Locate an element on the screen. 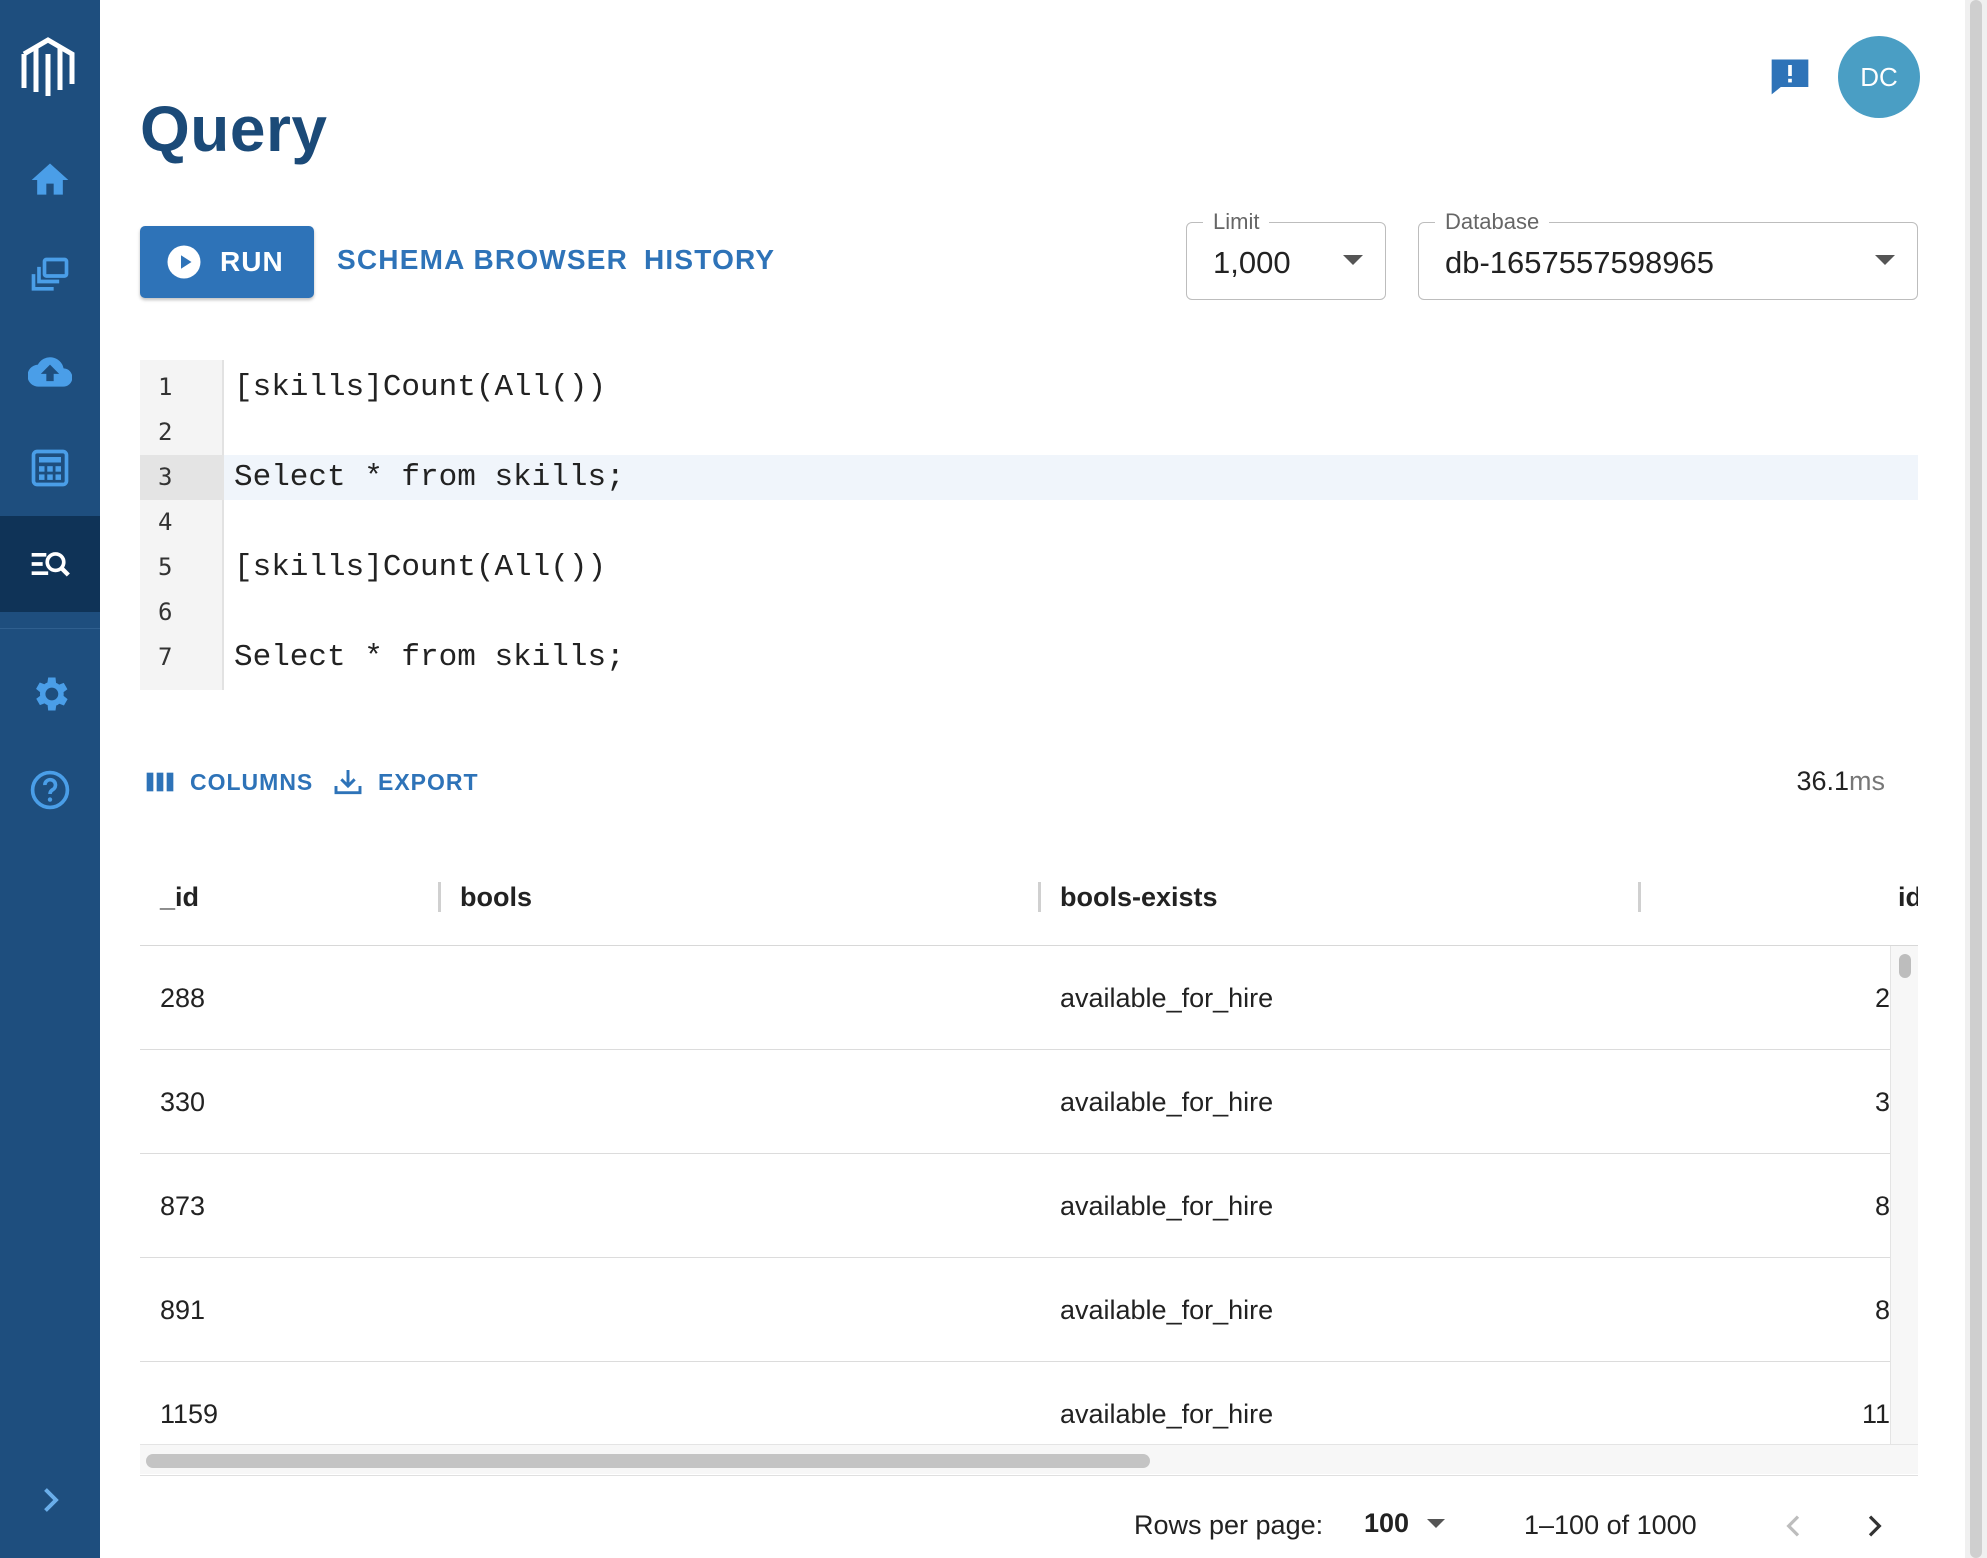 Image resolution: width=1987 pixels, height=1558 pixels. help-icon is located at coordinates (50, 790).